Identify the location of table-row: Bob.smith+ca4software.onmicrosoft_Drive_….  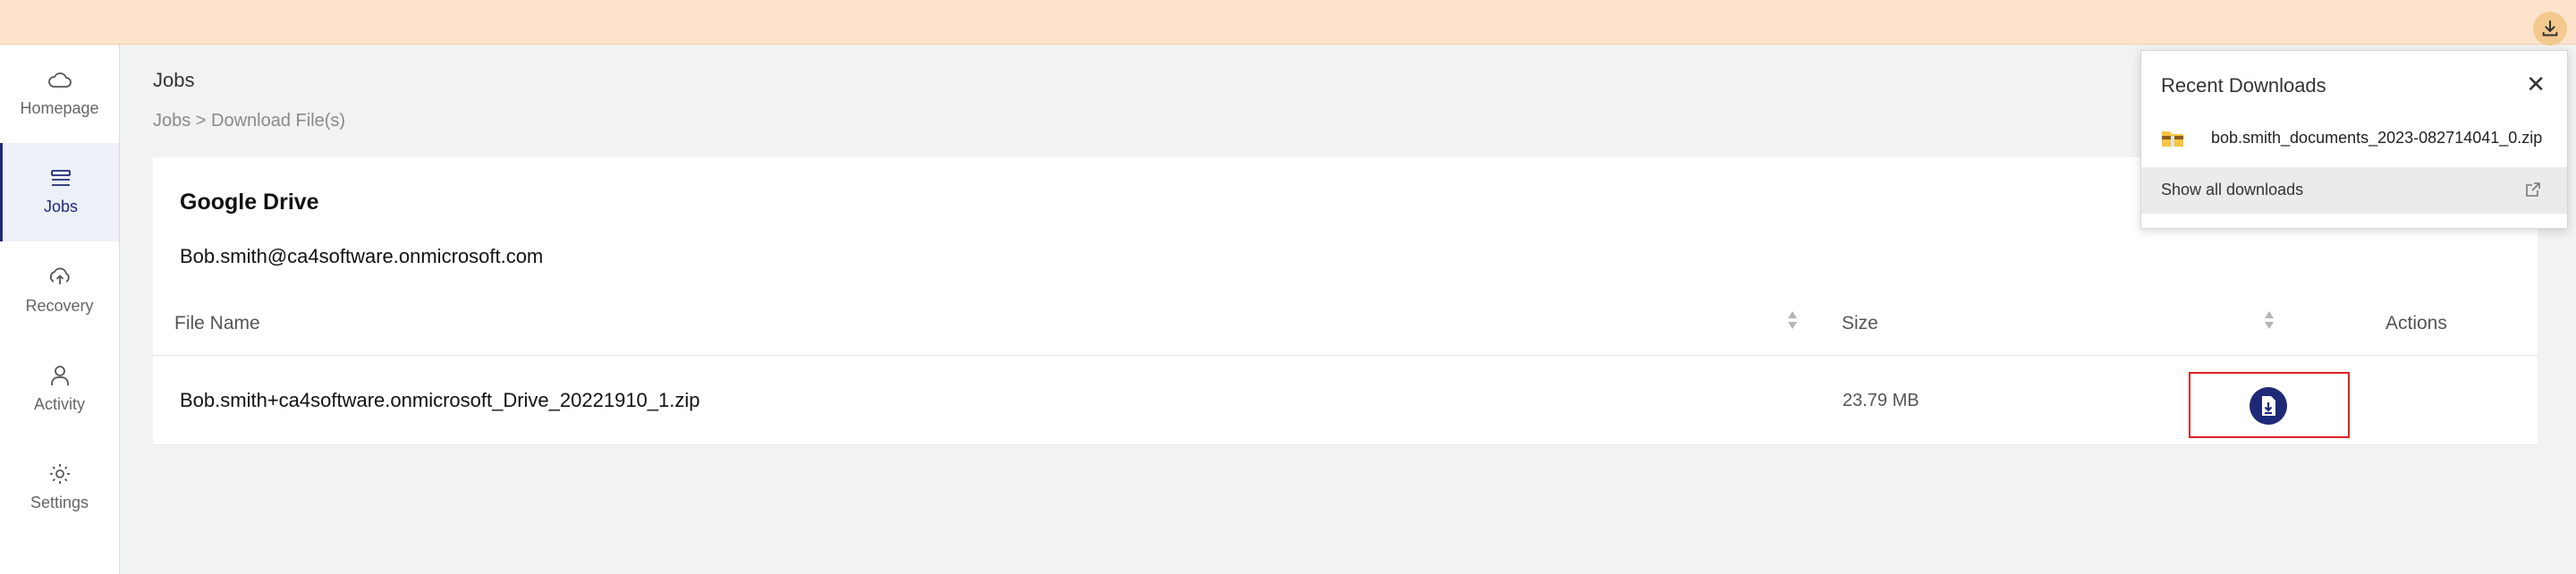
(1345, 400).